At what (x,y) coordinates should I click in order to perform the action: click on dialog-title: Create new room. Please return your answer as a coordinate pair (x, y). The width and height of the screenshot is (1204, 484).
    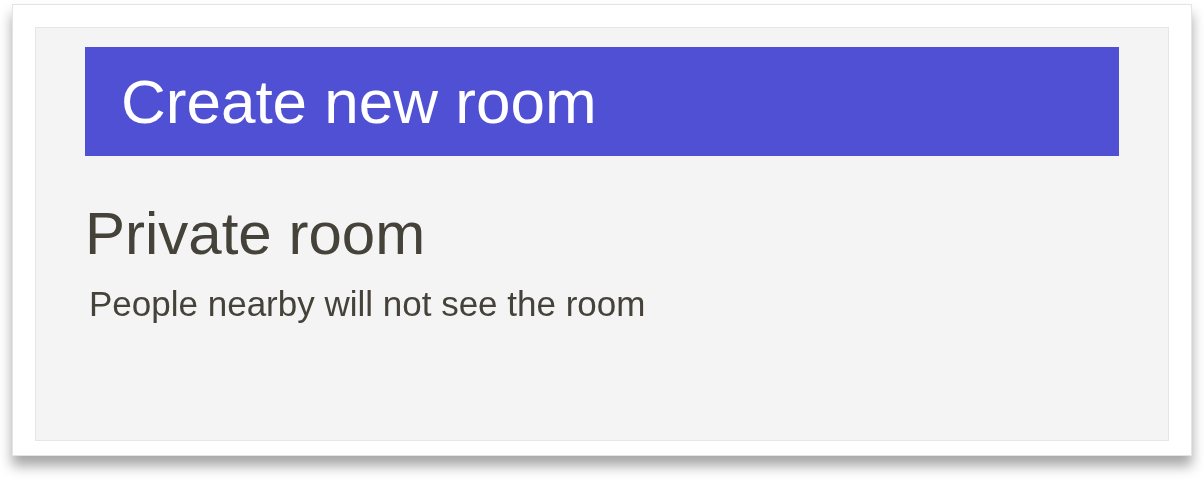
    Looking at the image, I should click on (359, 101).